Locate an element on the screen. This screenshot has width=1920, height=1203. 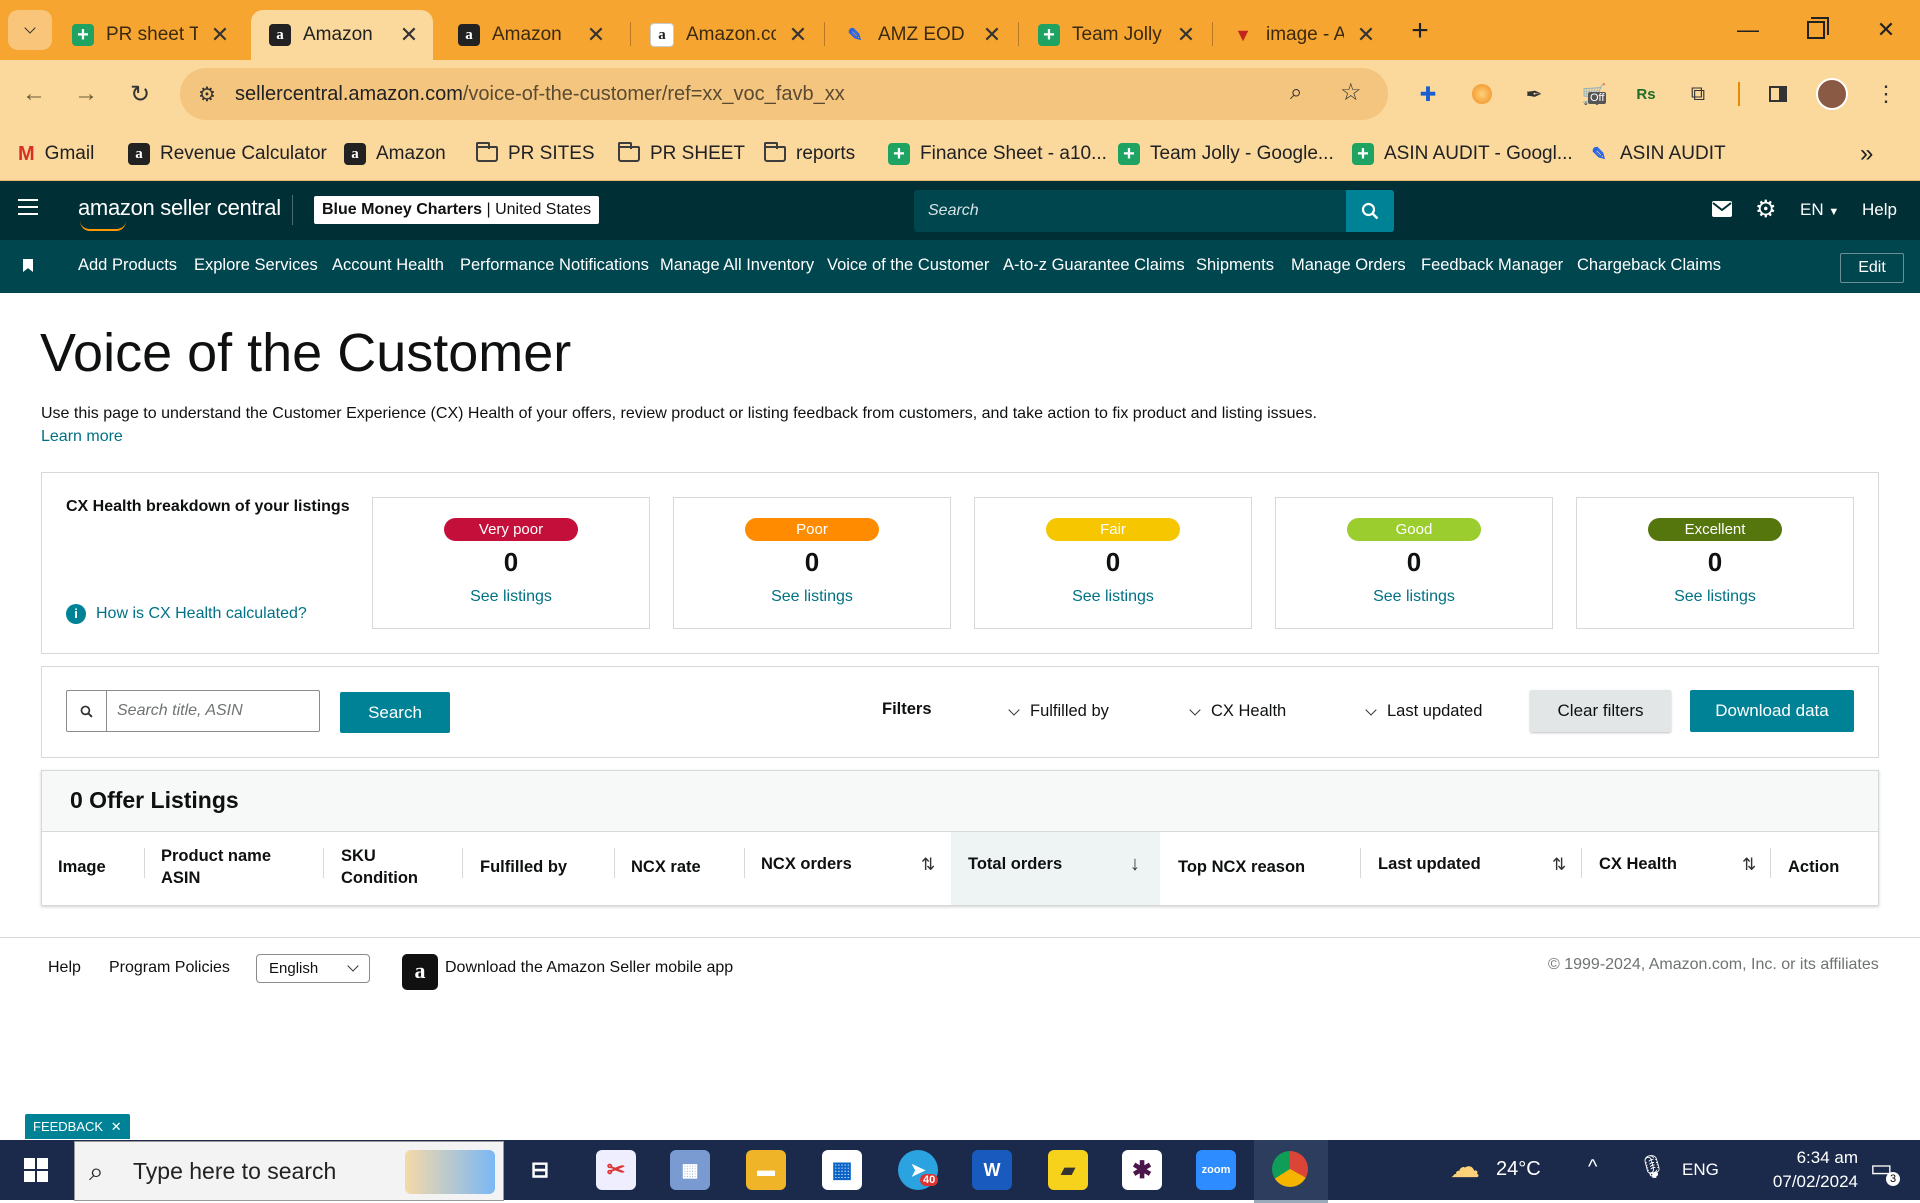
poor-see-listings: See listings is located at coordinates (812, 597).